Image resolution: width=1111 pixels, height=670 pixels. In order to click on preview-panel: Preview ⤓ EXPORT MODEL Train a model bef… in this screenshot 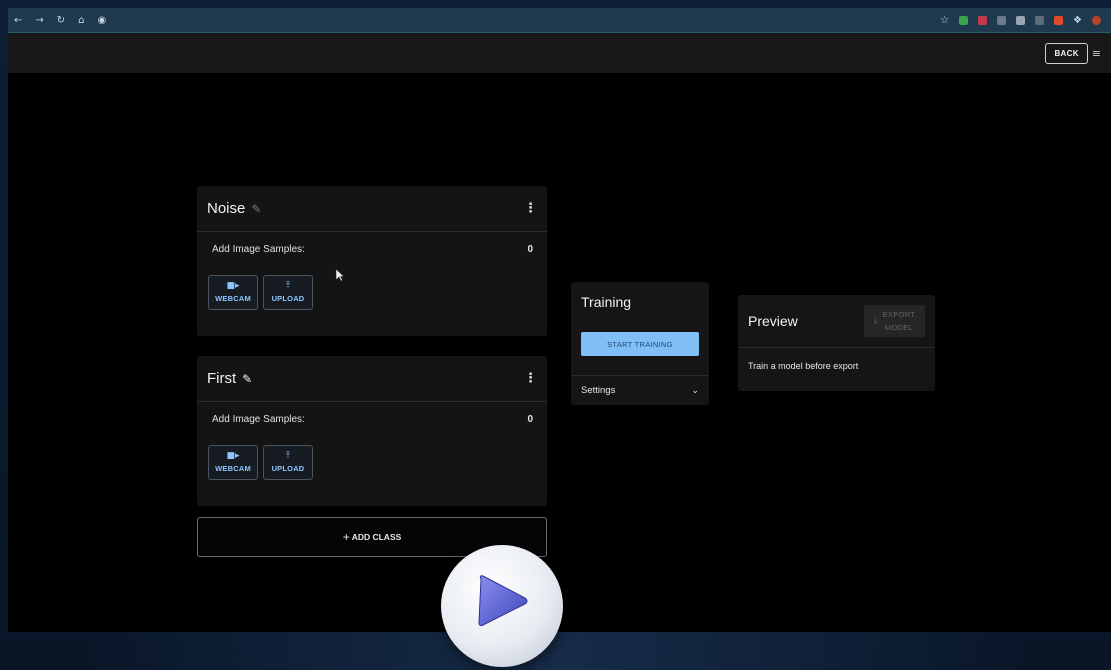, I will do `click(836, 343)`.